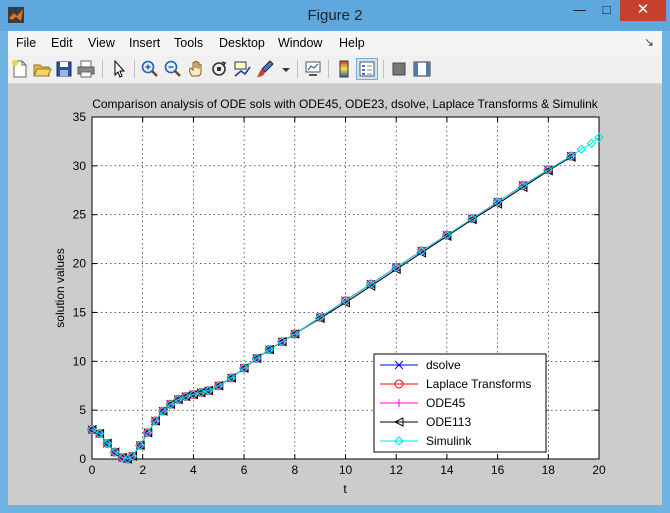  I want to click on maximize-button: □, so click(606, 10).